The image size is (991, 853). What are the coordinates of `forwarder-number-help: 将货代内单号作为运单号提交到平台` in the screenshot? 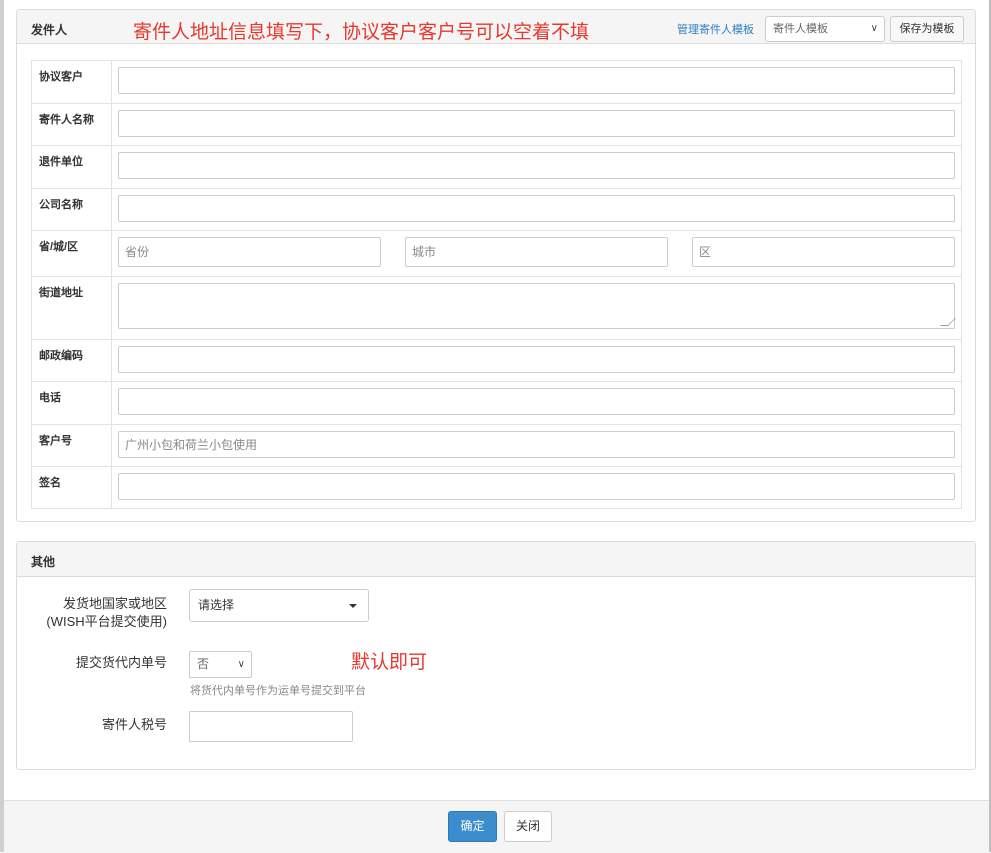 It's located at (278, 691).